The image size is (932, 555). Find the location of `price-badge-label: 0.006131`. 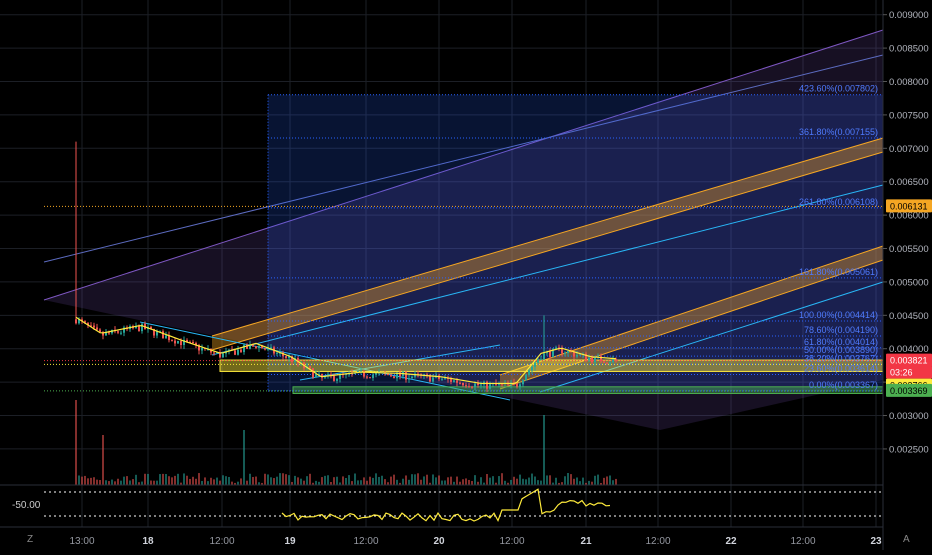

price-badge-label: 0.006131 is located at coordinates (909, 206).